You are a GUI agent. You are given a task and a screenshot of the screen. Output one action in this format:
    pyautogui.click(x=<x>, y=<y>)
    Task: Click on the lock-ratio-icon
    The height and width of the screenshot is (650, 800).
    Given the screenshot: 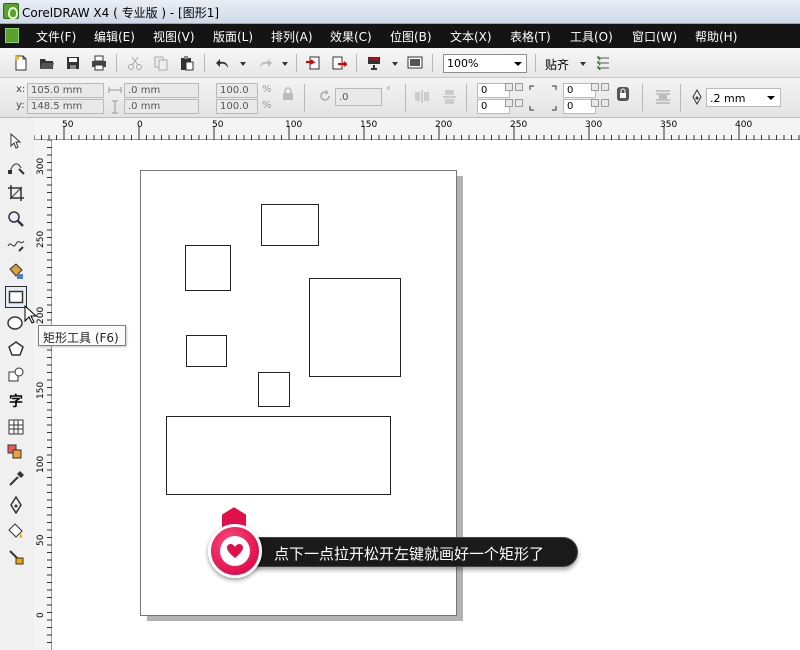 What is the action you would take?
    pyautogui.click(x=289, y=94)
    